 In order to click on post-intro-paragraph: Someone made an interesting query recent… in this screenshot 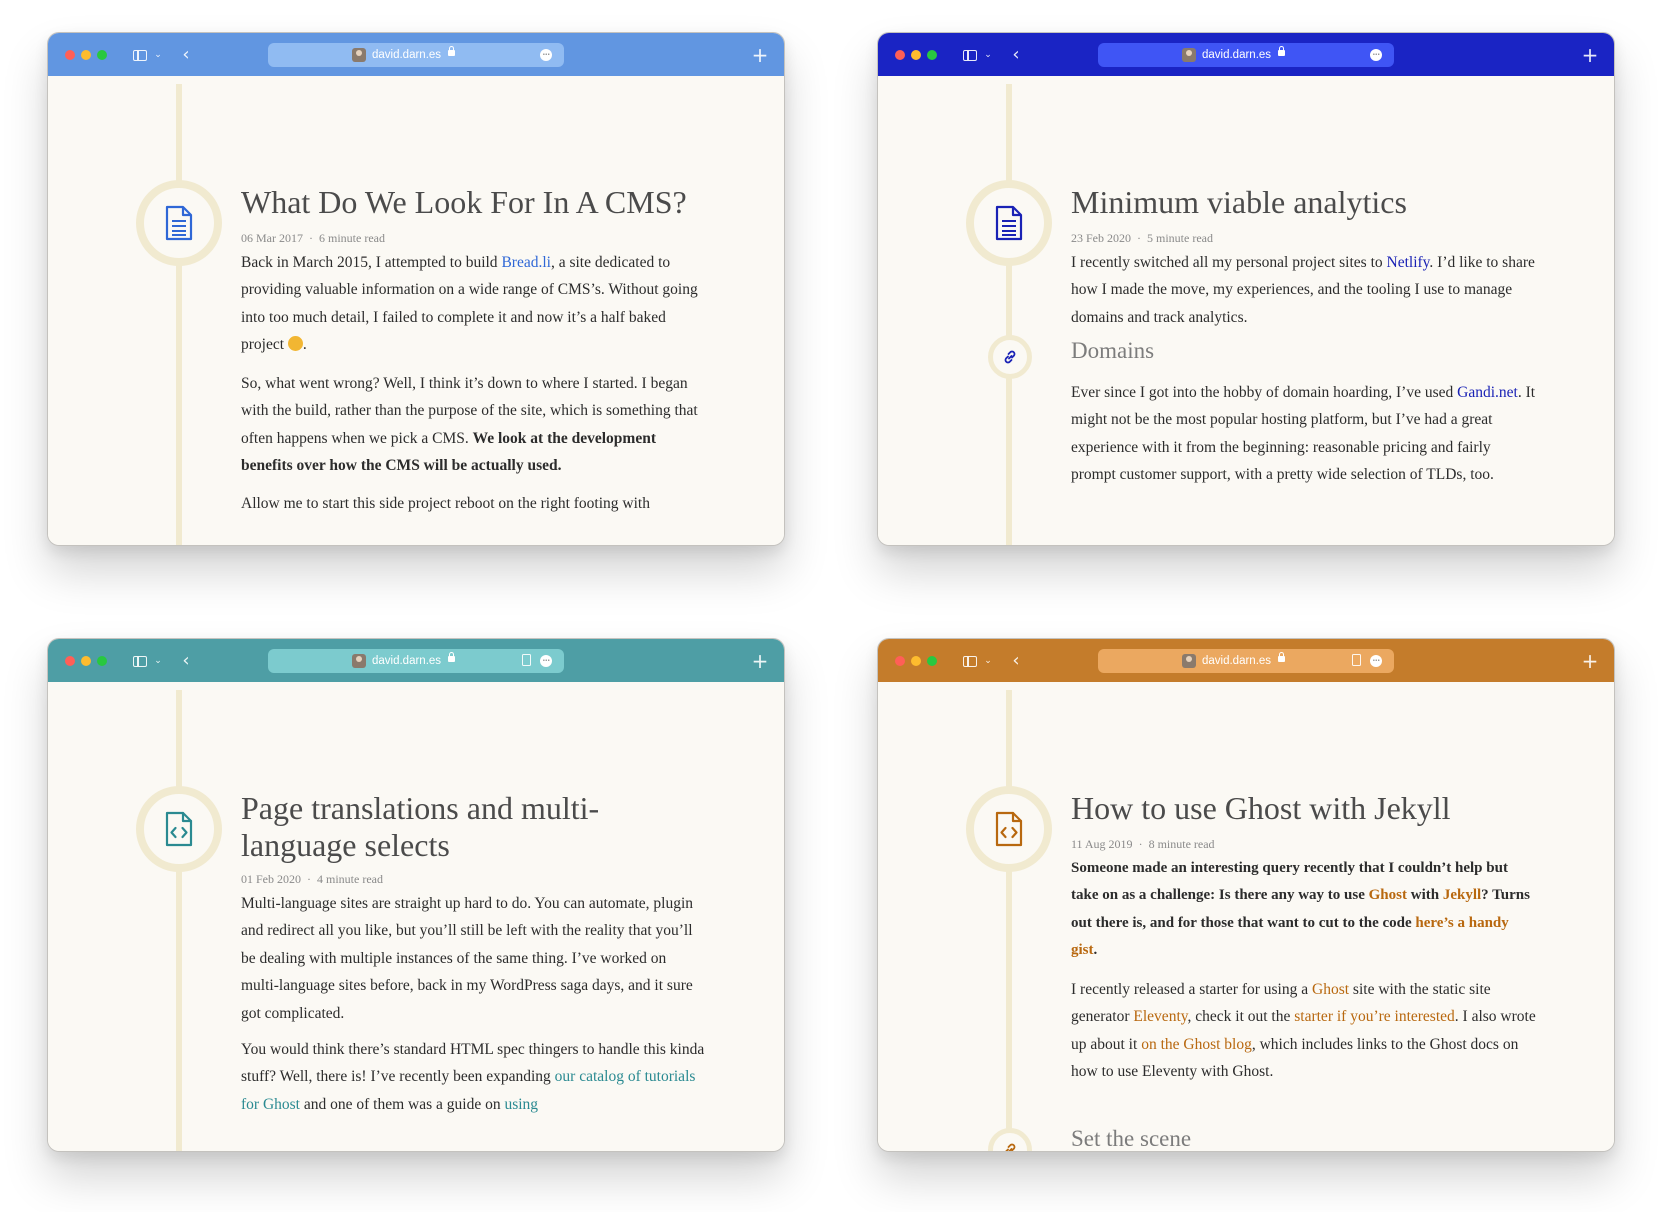, I will do `click(1300, 909)`.